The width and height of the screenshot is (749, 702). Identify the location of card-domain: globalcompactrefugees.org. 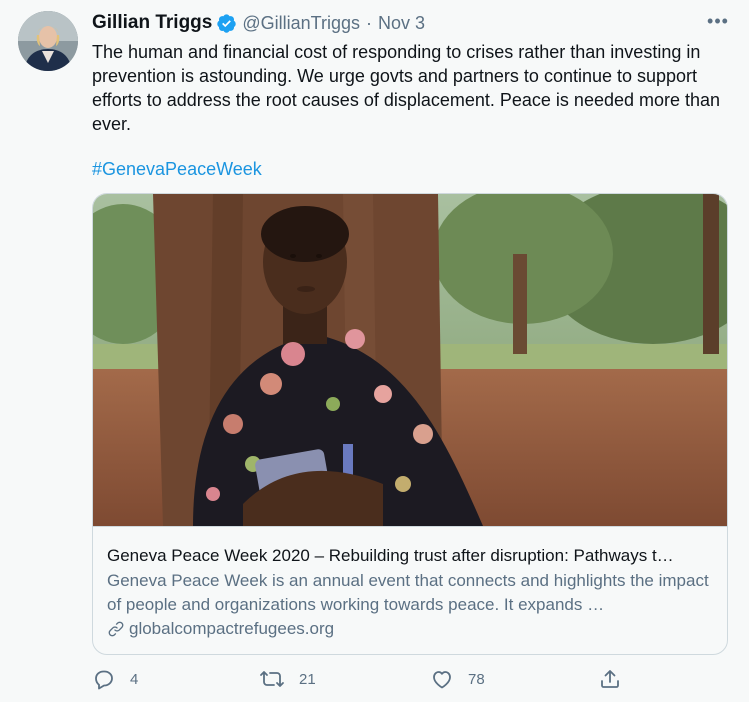
(220, 629).